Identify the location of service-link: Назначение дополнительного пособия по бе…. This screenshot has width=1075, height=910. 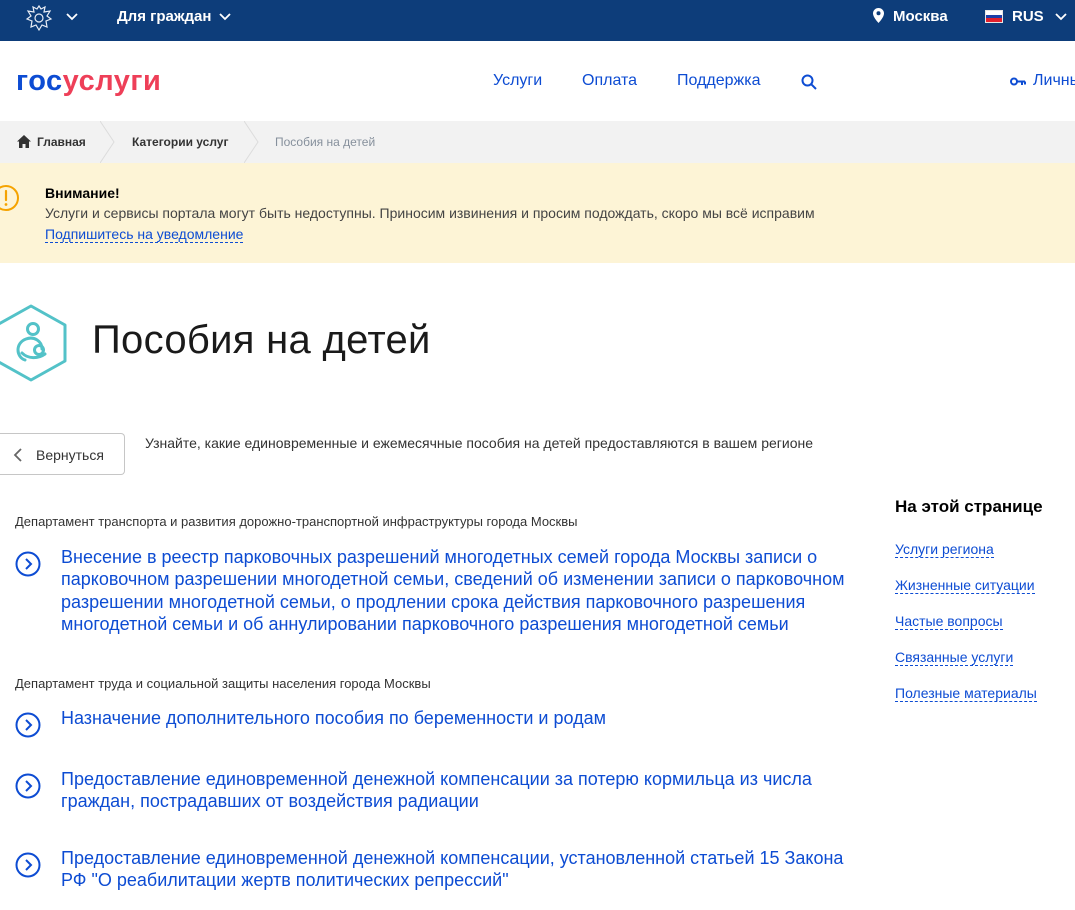
(461, 718).